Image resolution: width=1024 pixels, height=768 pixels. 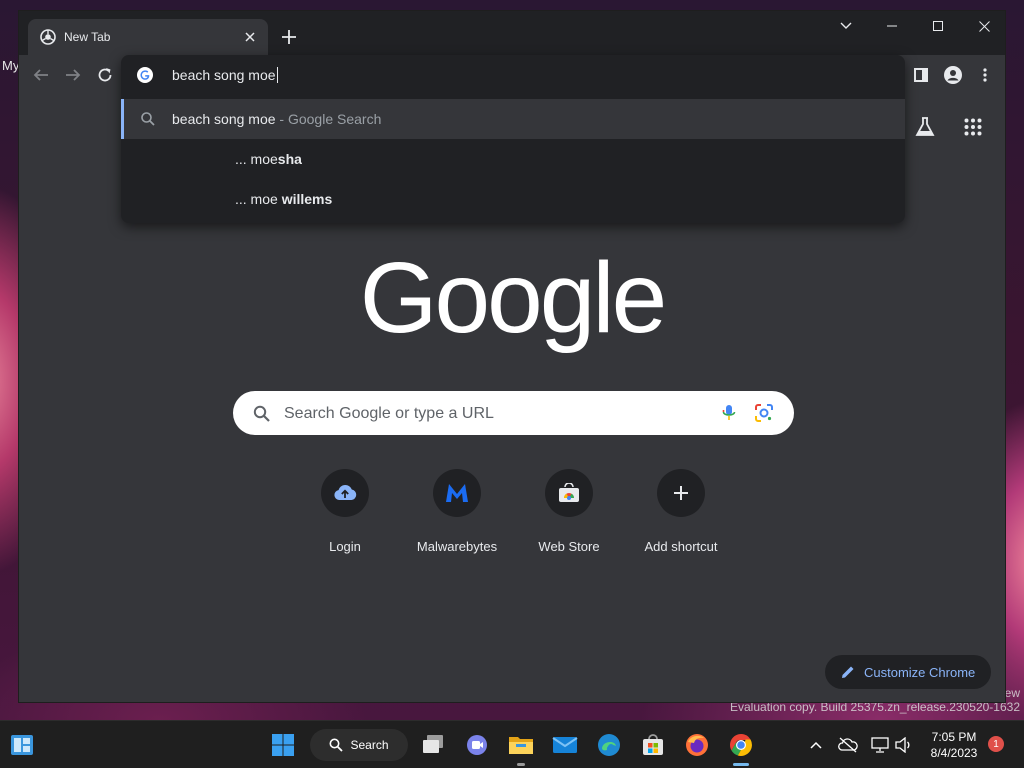 I want to click on web-store-icon, so click(x=569, y=492).